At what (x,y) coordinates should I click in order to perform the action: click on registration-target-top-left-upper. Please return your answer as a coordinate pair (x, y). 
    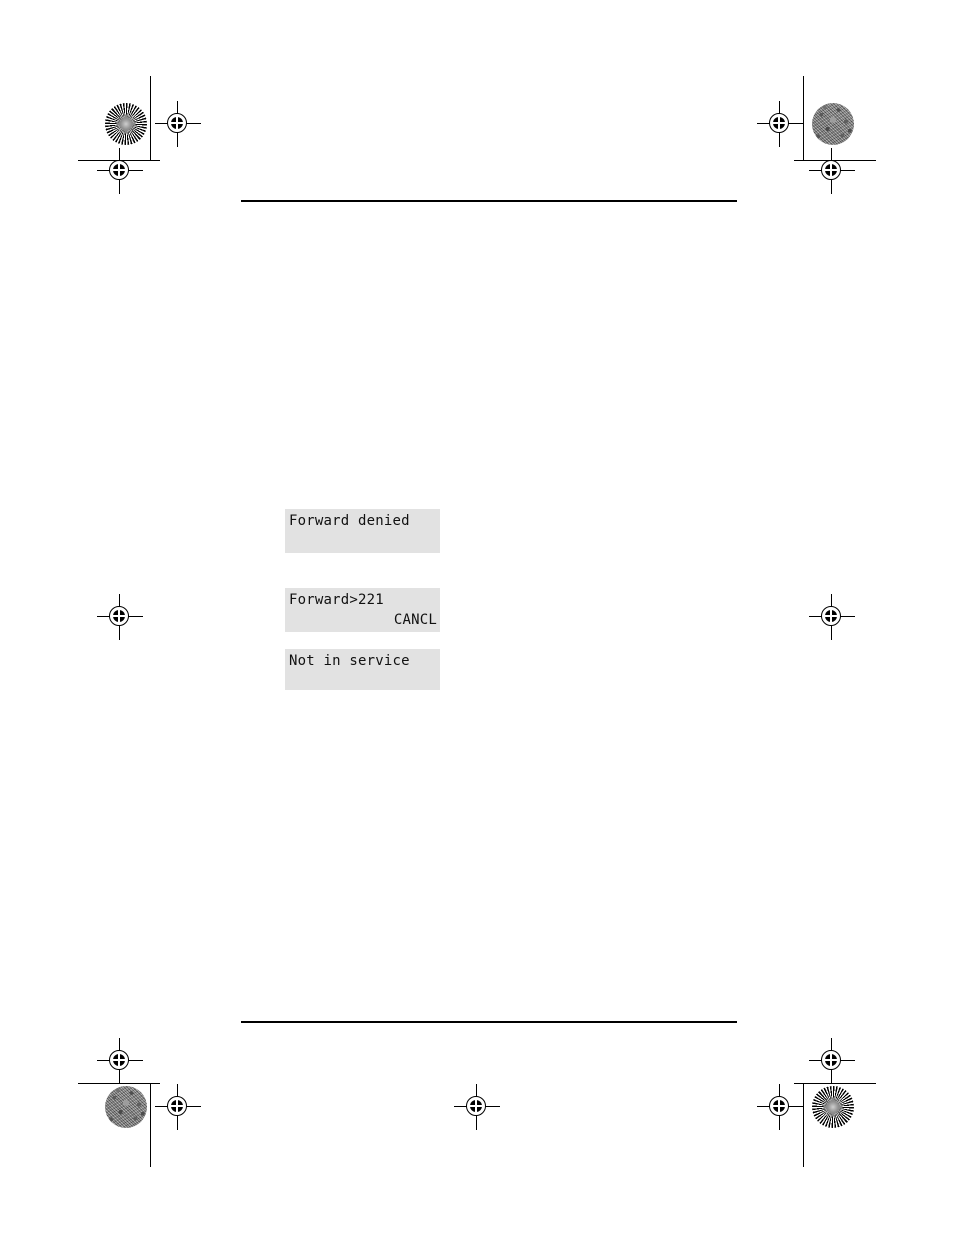
    Looking at the image, I should click on (178, 124).